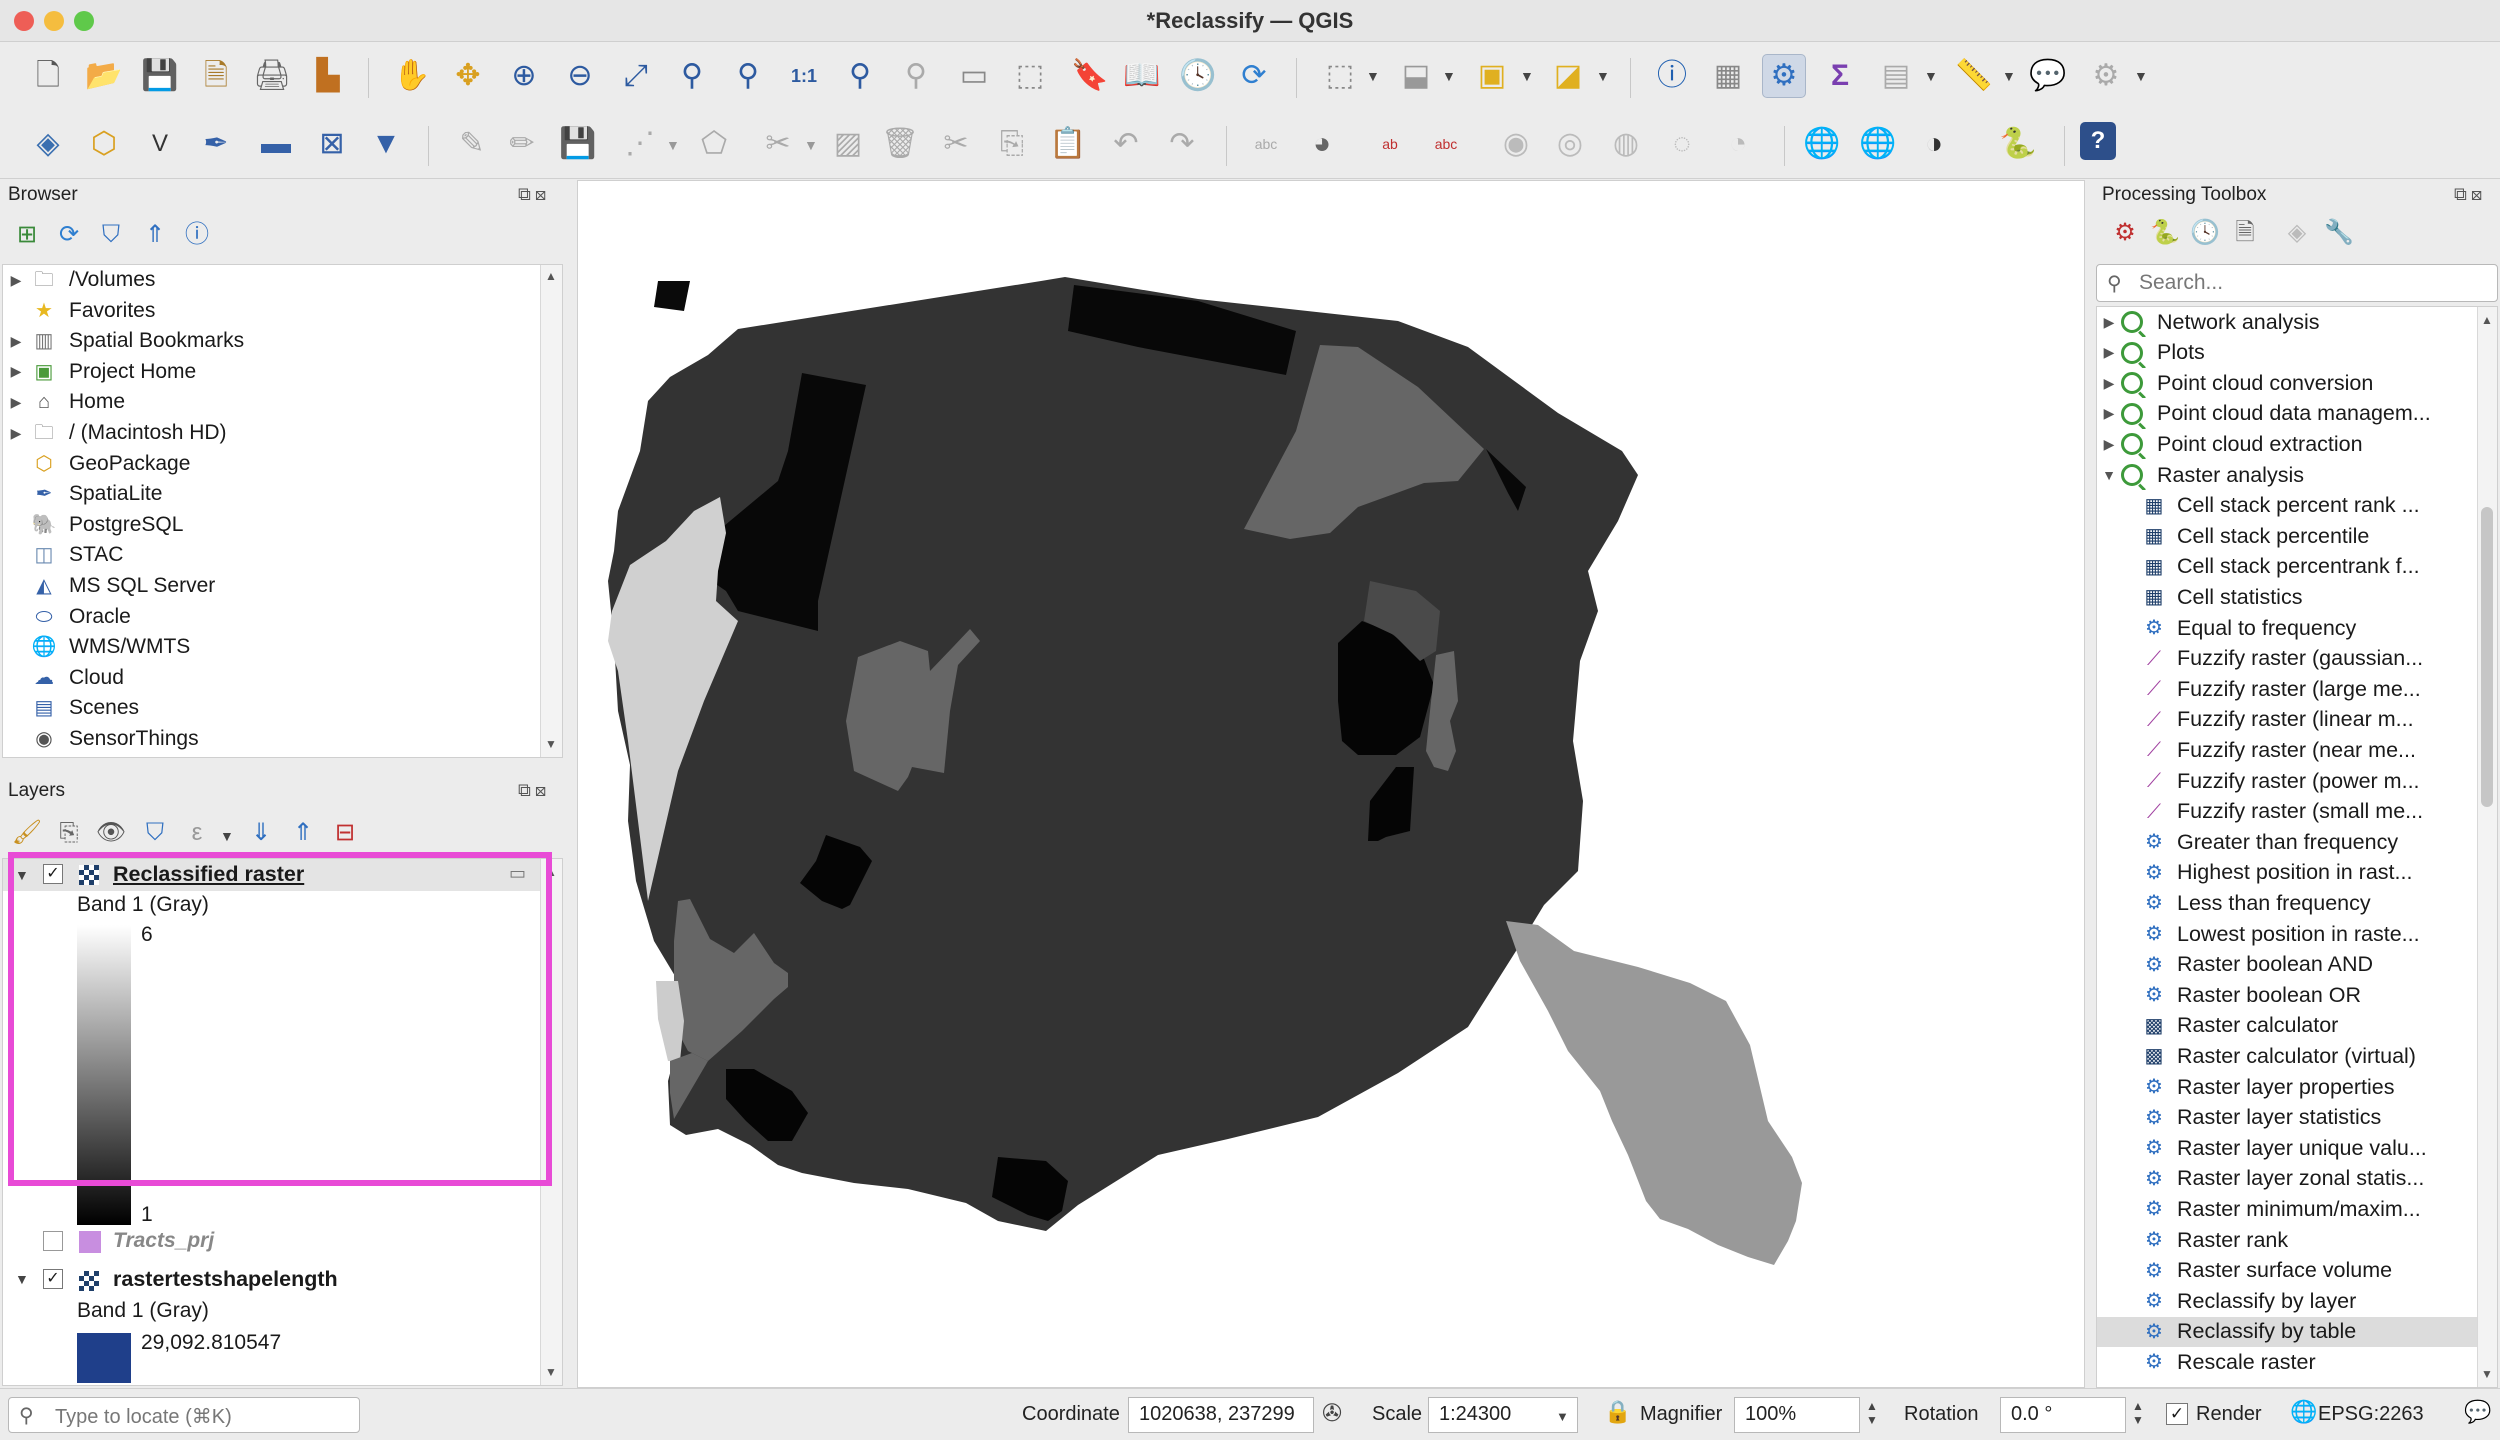 The image size is (2500, 1440). I want to click on results-icon: 🗎, so click(2245, 233).